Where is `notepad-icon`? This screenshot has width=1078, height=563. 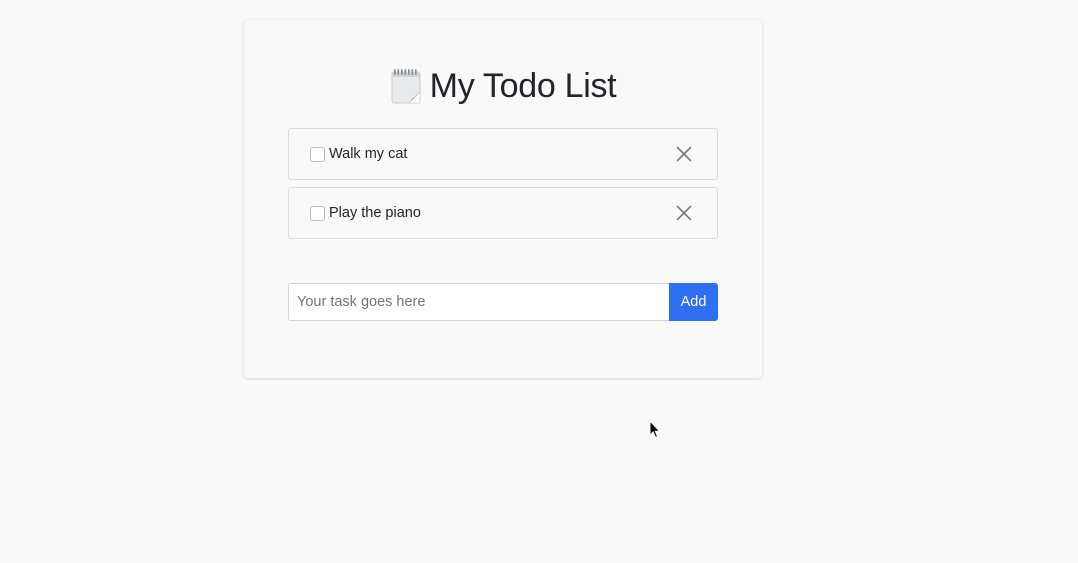 notepad-icon is located at coordinates (406, 86).